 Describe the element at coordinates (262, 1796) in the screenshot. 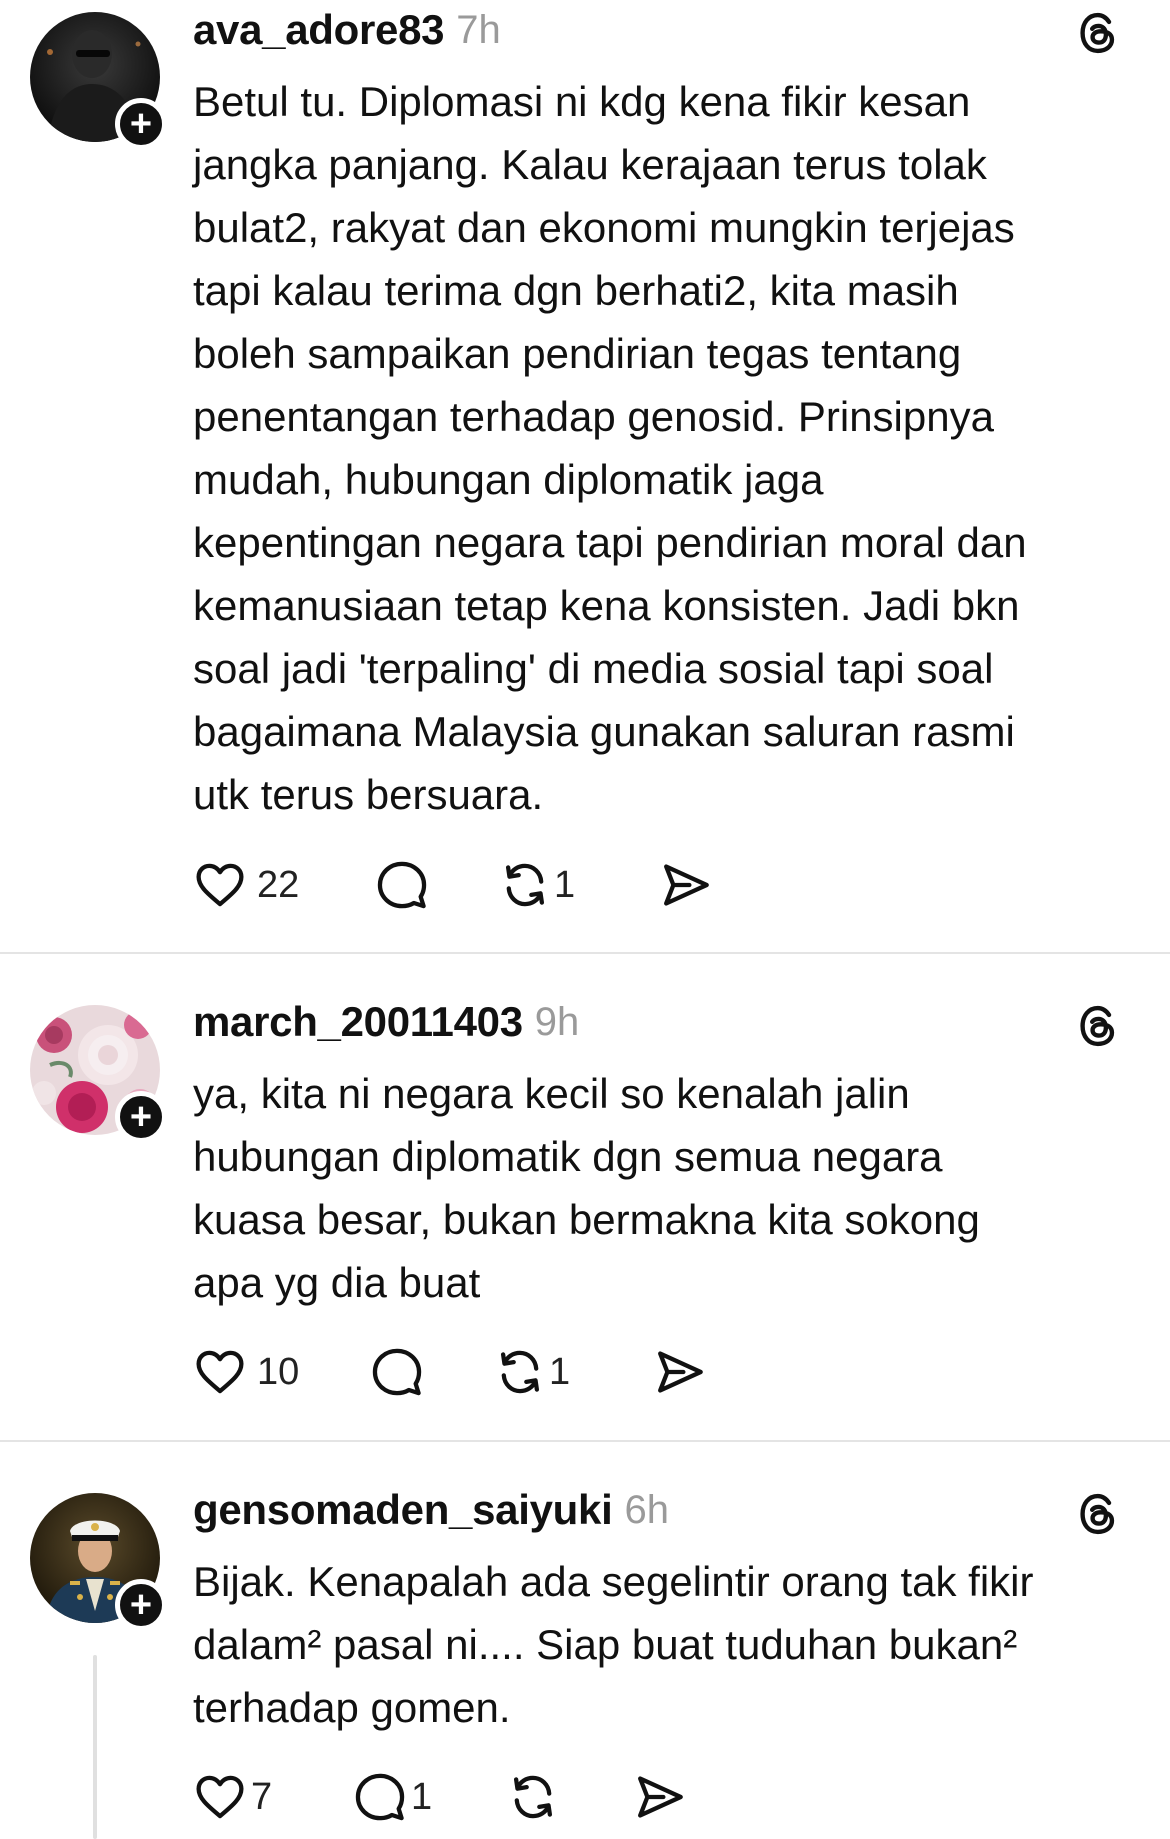

I see `like-count: 7` at that location.